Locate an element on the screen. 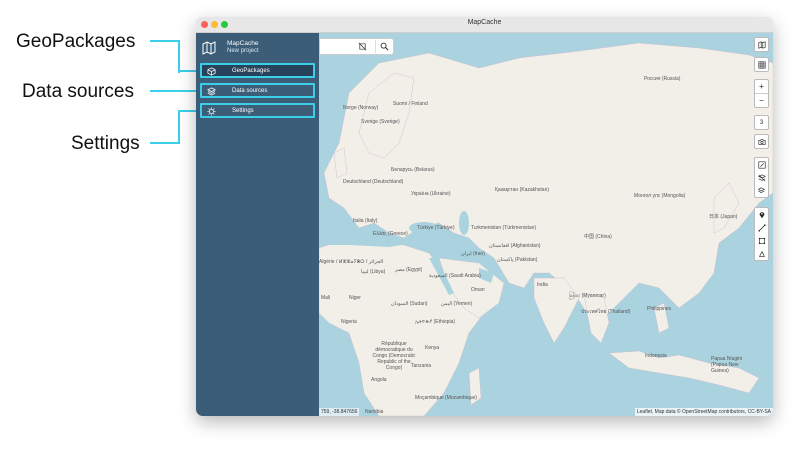 The height and width of the screenshot is (453, 800). sidebar-item-label: Settings is located at coordinates (243, 111).